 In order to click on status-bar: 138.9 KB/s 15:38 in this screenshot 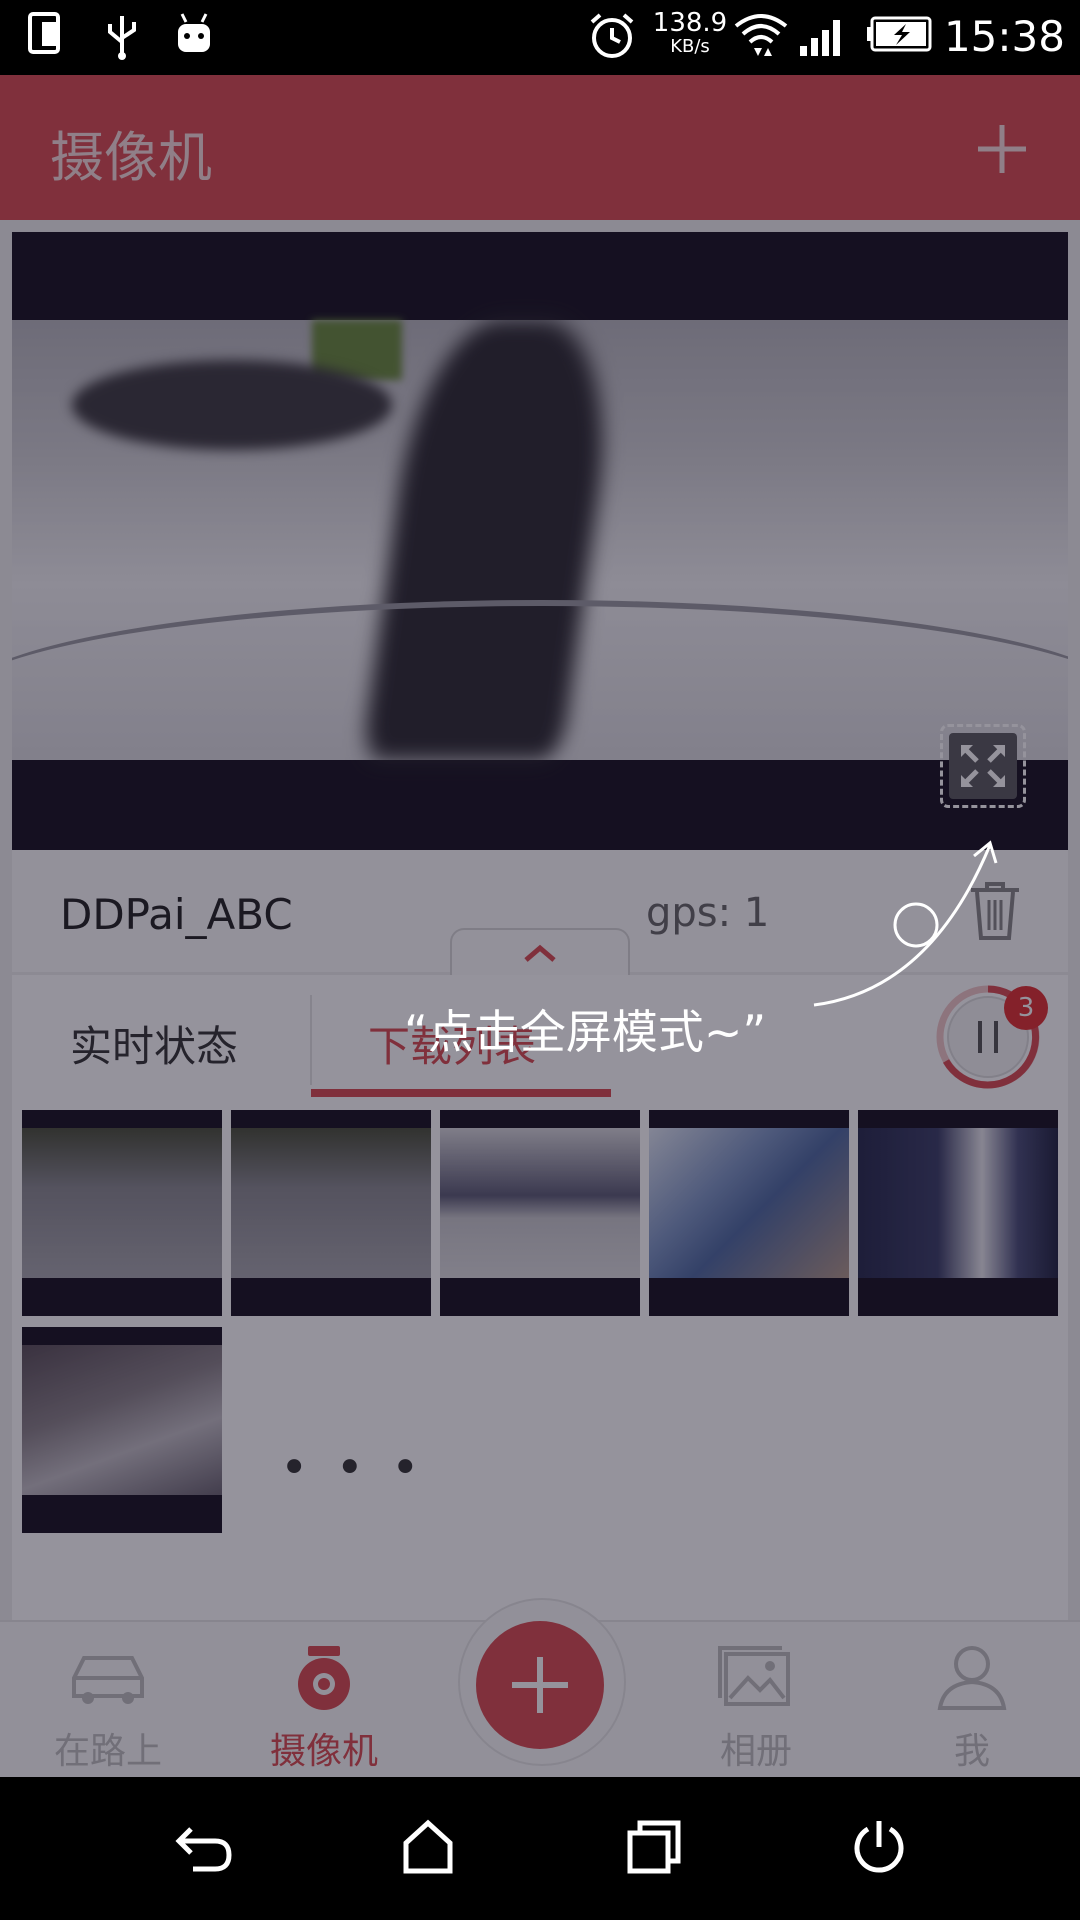, I will do `click(540, 37)`.